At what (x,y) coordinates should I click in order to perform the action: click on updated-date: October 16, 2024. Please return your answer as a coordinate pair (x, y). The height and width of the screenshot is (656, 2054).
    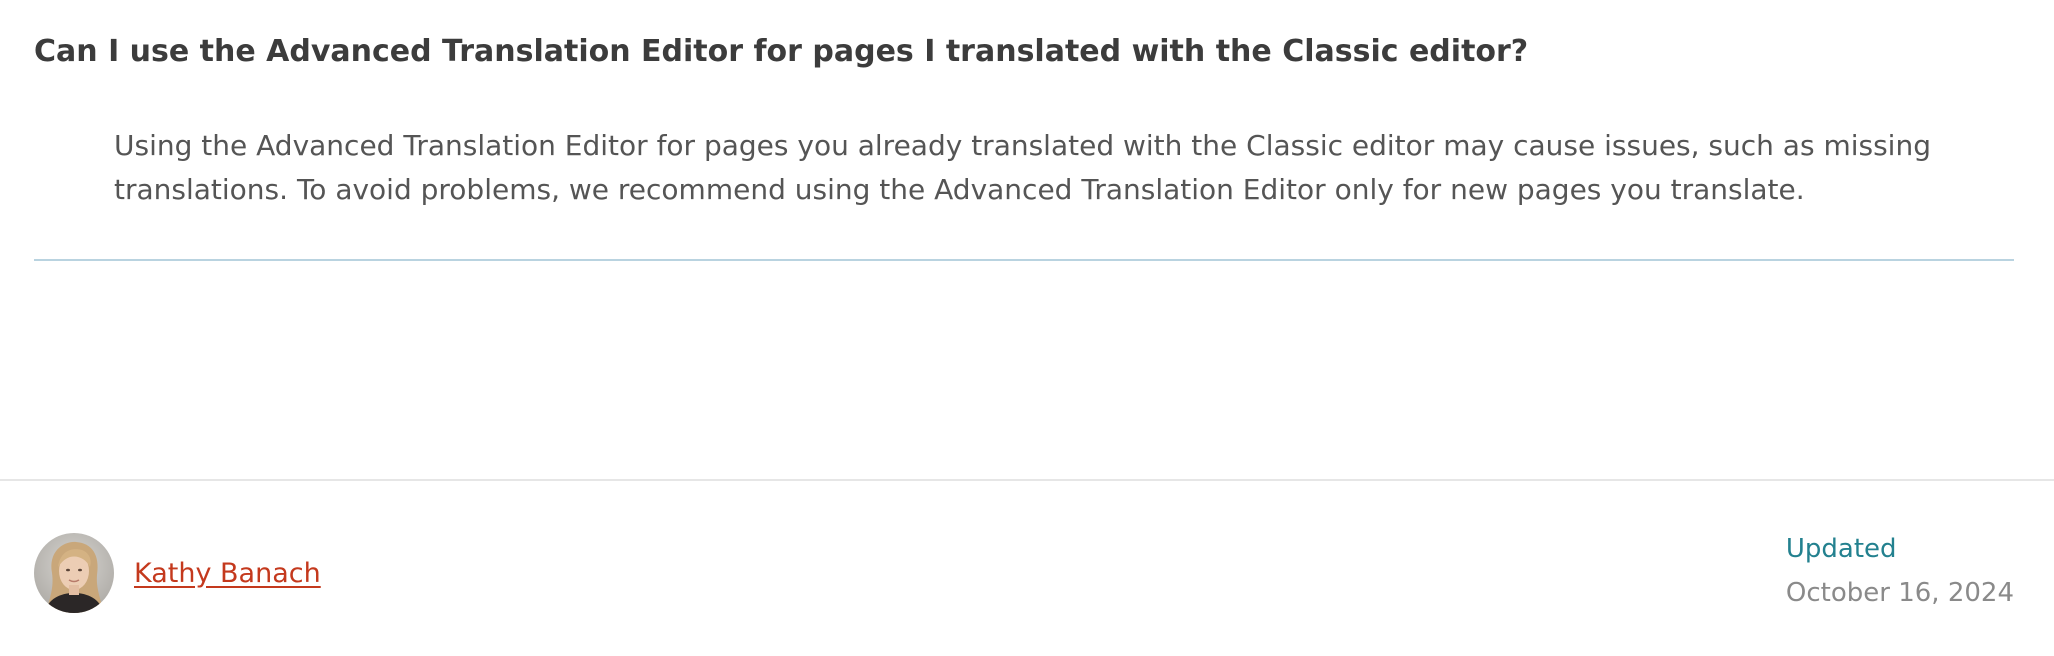
    Looking at the image, I should click on (1899, 593).